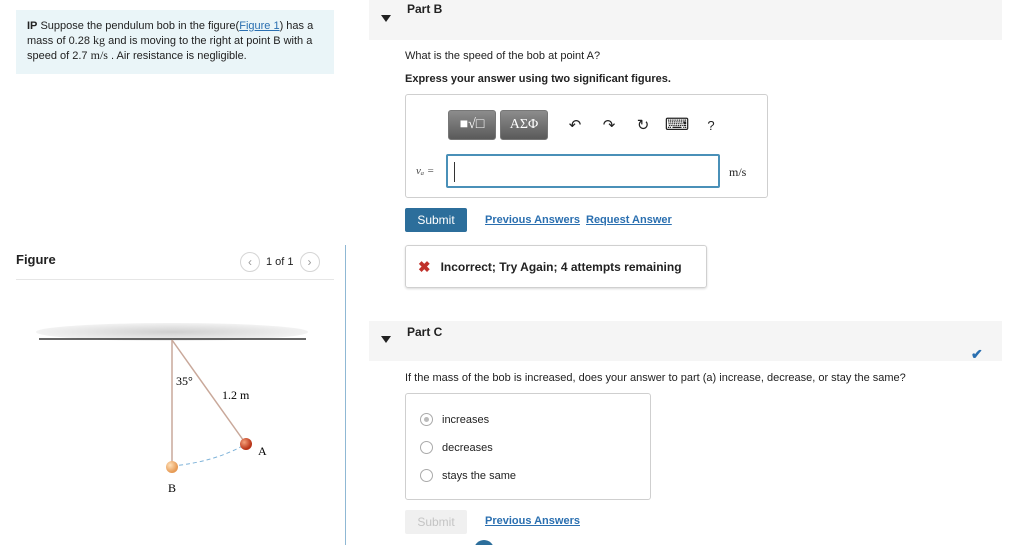  I want to click on submit-button-disabled: Submit, so click(436, 522).